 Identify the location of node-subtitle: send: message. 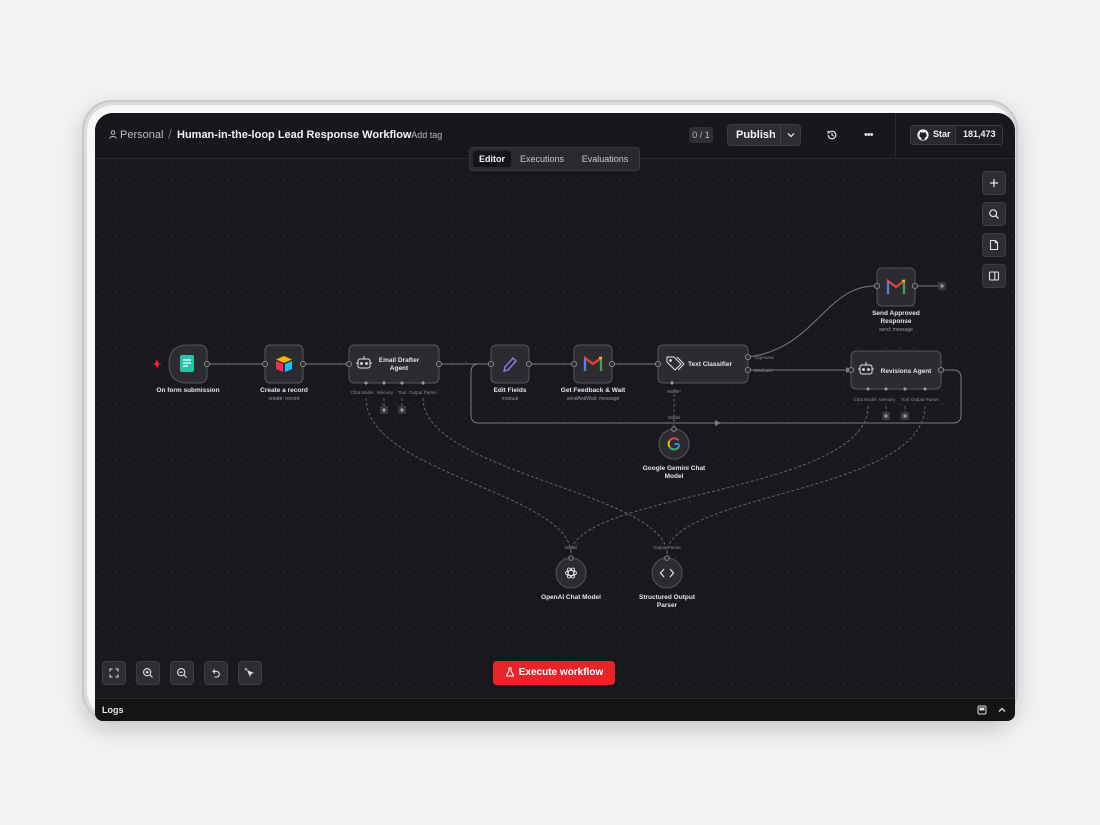
(896, 330).